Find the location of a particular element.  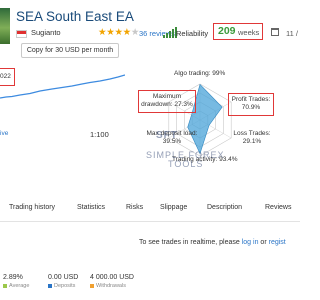

radar-label-profit: Profit Trades: 70.9% is located at coordinates (251, 104).